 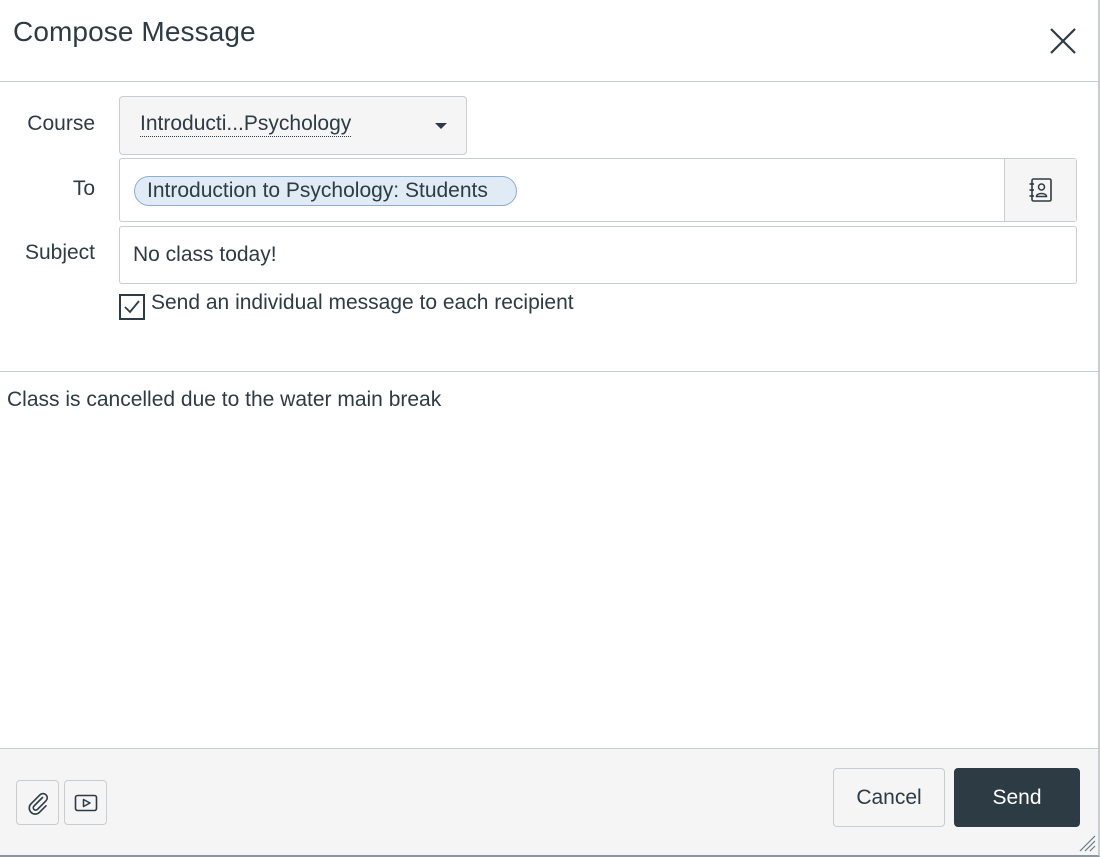 I want to click on course-select: Introducti...Psychology, so click(x=293, y=125).